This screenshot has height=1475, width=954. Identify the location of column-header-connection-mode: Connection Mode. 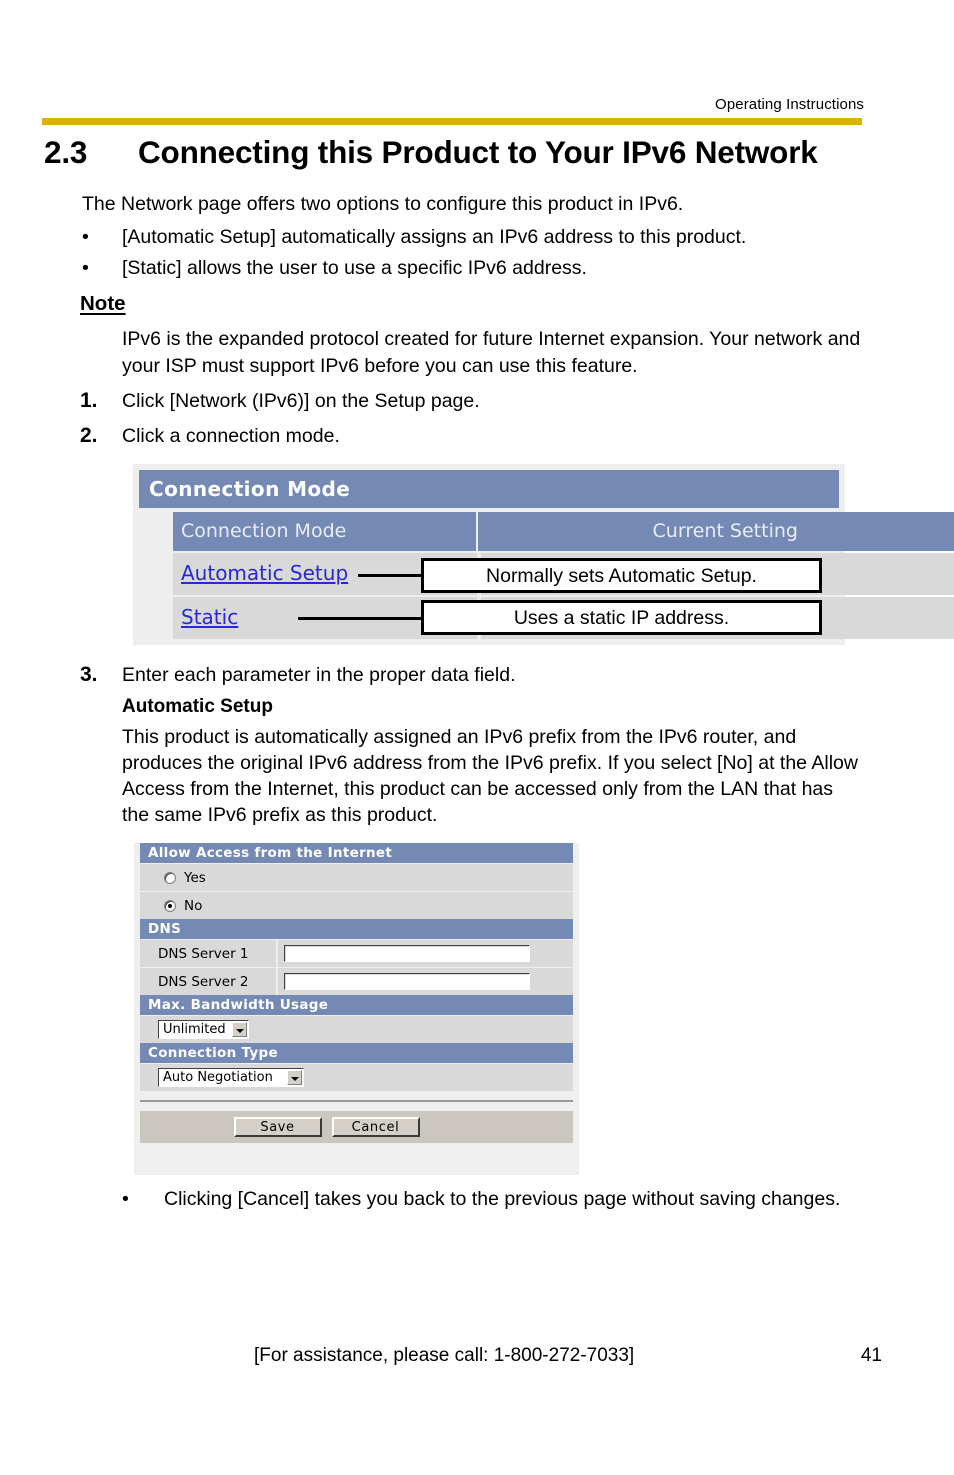
(325, 531).